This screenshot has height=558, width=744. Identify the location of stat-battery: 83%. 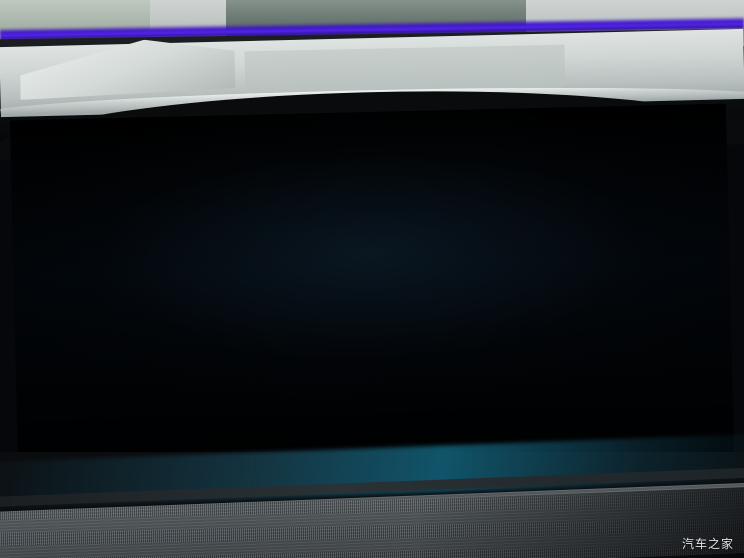
(259, 339).